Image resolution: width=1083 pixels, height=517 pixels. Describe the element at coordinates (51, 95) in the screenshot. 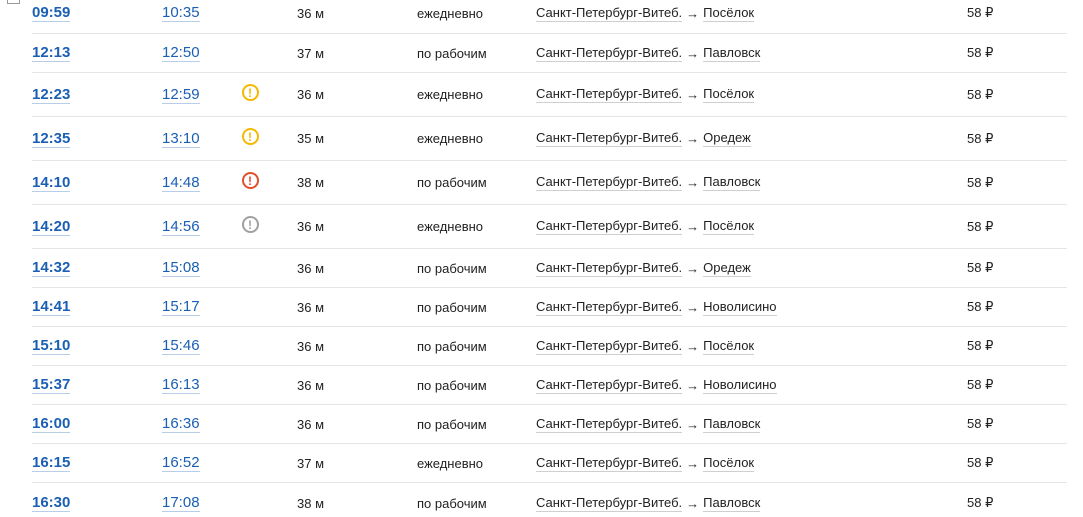

I see `departure-time-link: 12:23` at that location.